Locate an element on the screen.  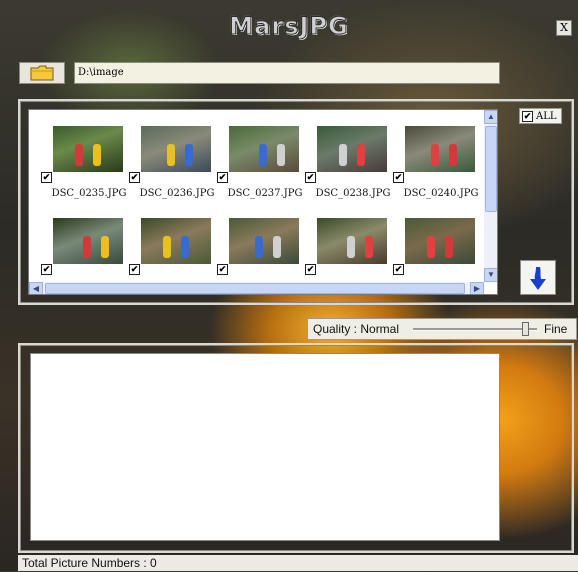
thumbnail-item: ✔ DSC_0236.JPG is located at coordinates (165, 161).